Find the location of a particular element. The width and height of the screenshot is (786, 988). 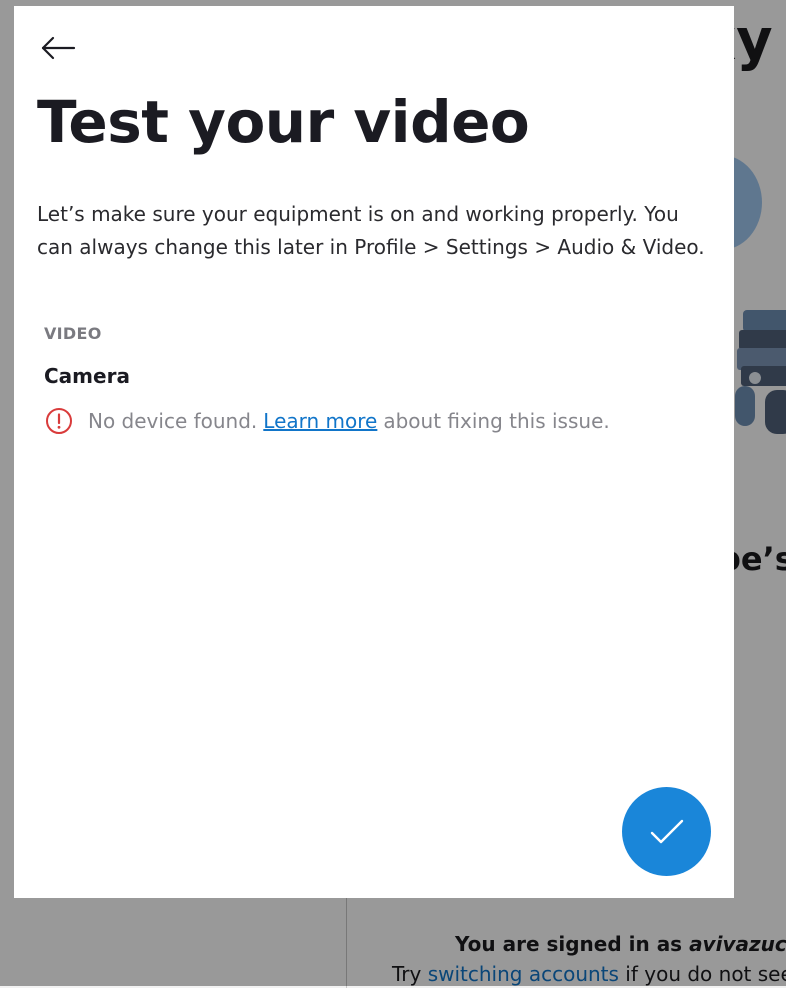

confirm-button is located at coordinates (666, 831).